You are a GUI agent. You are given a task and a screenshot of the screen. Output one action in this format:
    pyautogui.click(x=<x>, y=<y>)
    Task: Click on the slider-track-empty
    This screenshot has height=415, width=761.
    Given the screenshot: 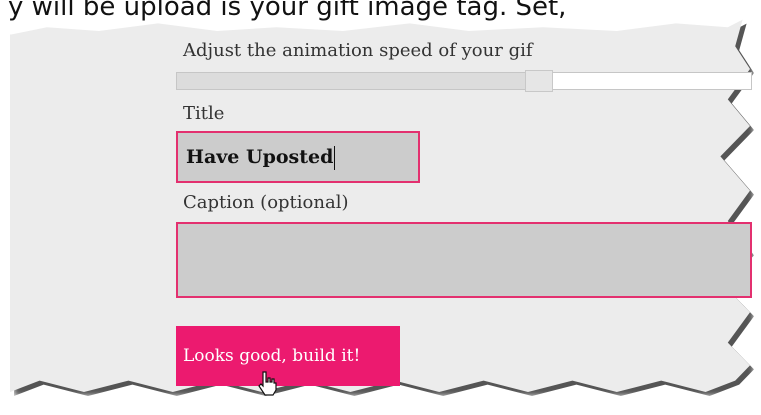 What is the action you would take?
    pyautogui.click(x=651, y=81)
    